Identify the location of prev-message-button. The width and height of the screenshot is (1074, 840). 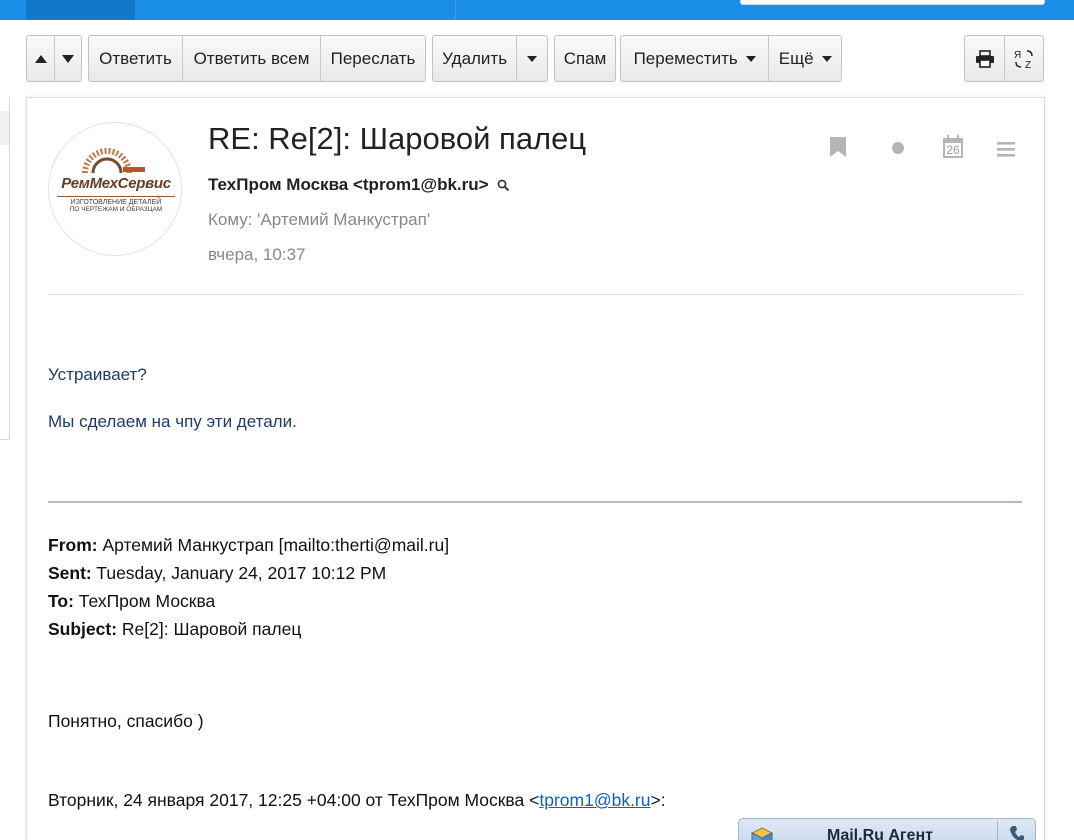
(40, 58).